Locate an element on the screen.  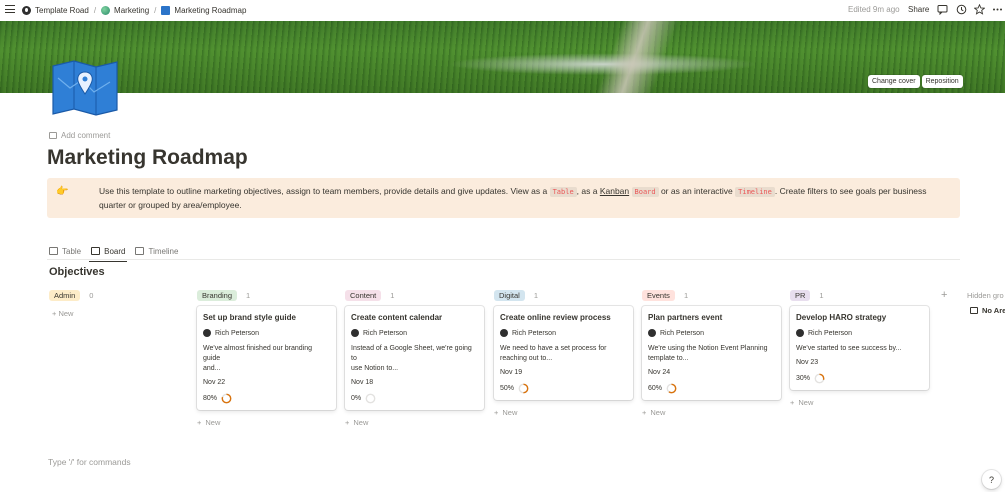
tab-table: Table is located at coordinates (65, 251).